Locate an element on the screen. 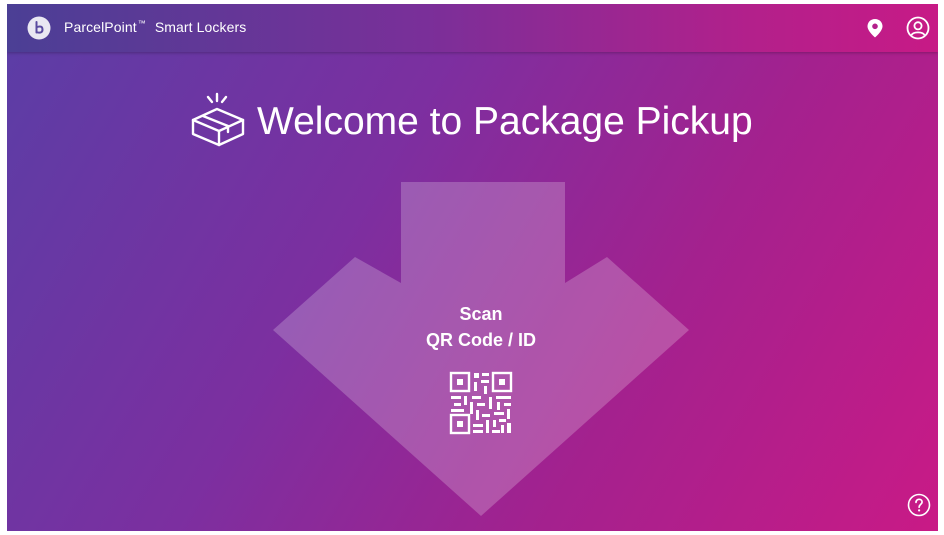 The image size is (944, 535). page-title: Welcome to Package Pickup is located at coordinates (505, 121).